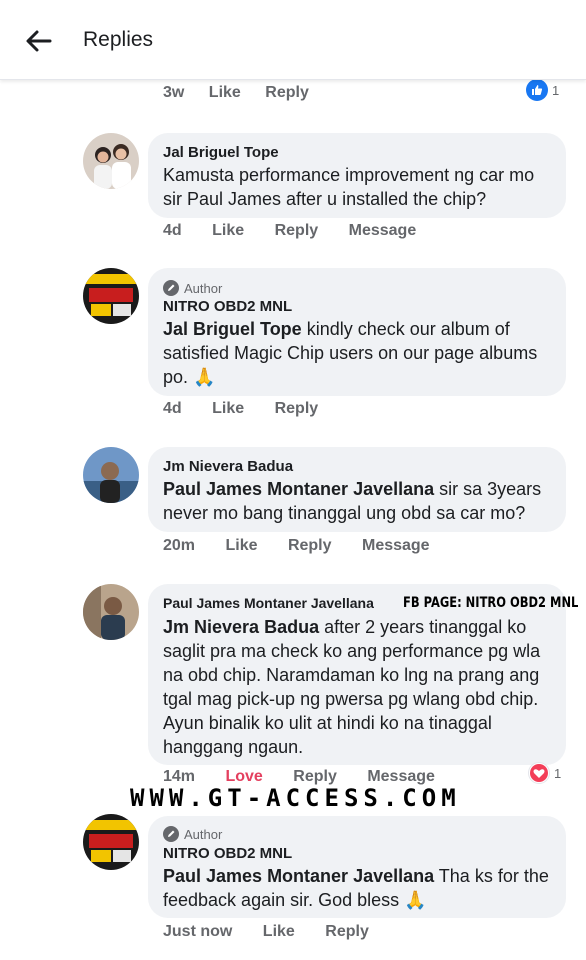 Image resolution: width=586 pixels, height=960 pixels. Describe the element at coordinates (221, 152) in the screenshot. I see `commenter-name: Jal Briguel Tope` at that location.